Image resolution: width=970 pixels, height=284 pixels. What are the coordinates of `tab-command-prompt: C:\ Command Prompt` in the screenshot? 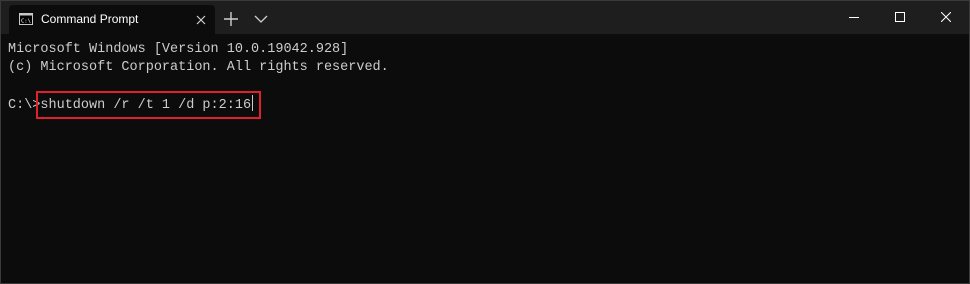 It's located at (112, 19).